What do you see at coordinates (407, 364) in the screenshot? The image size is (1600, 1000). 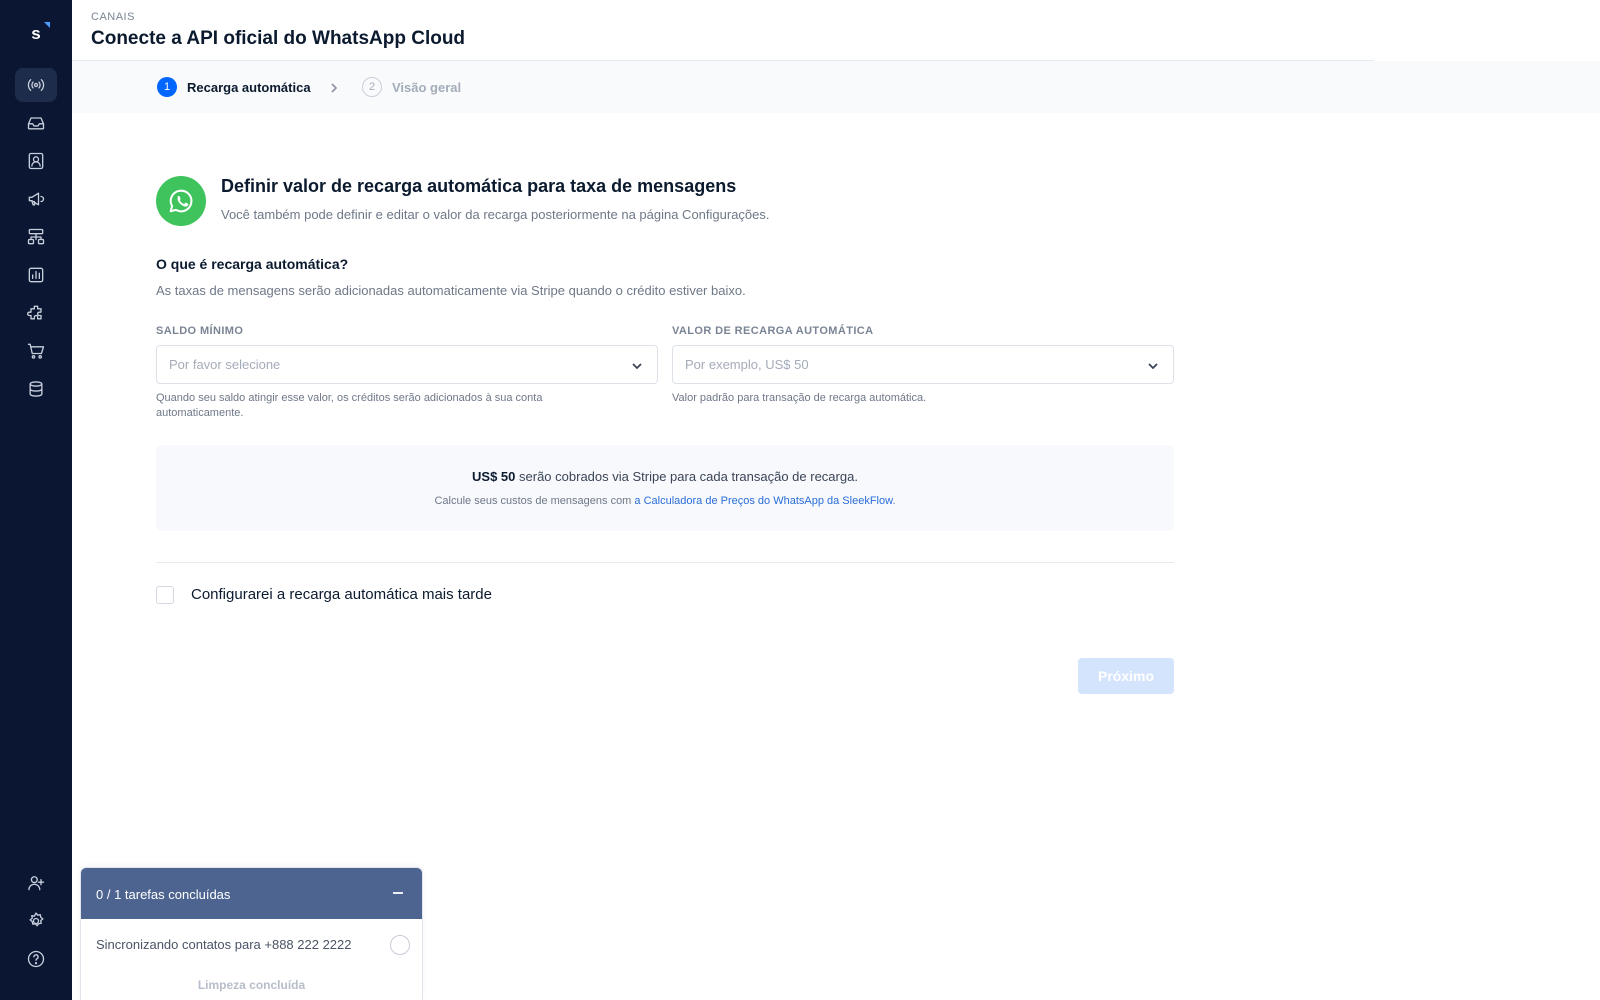 I see `min-balance-select: Por favor selecione` at bounding box center [407, 364].